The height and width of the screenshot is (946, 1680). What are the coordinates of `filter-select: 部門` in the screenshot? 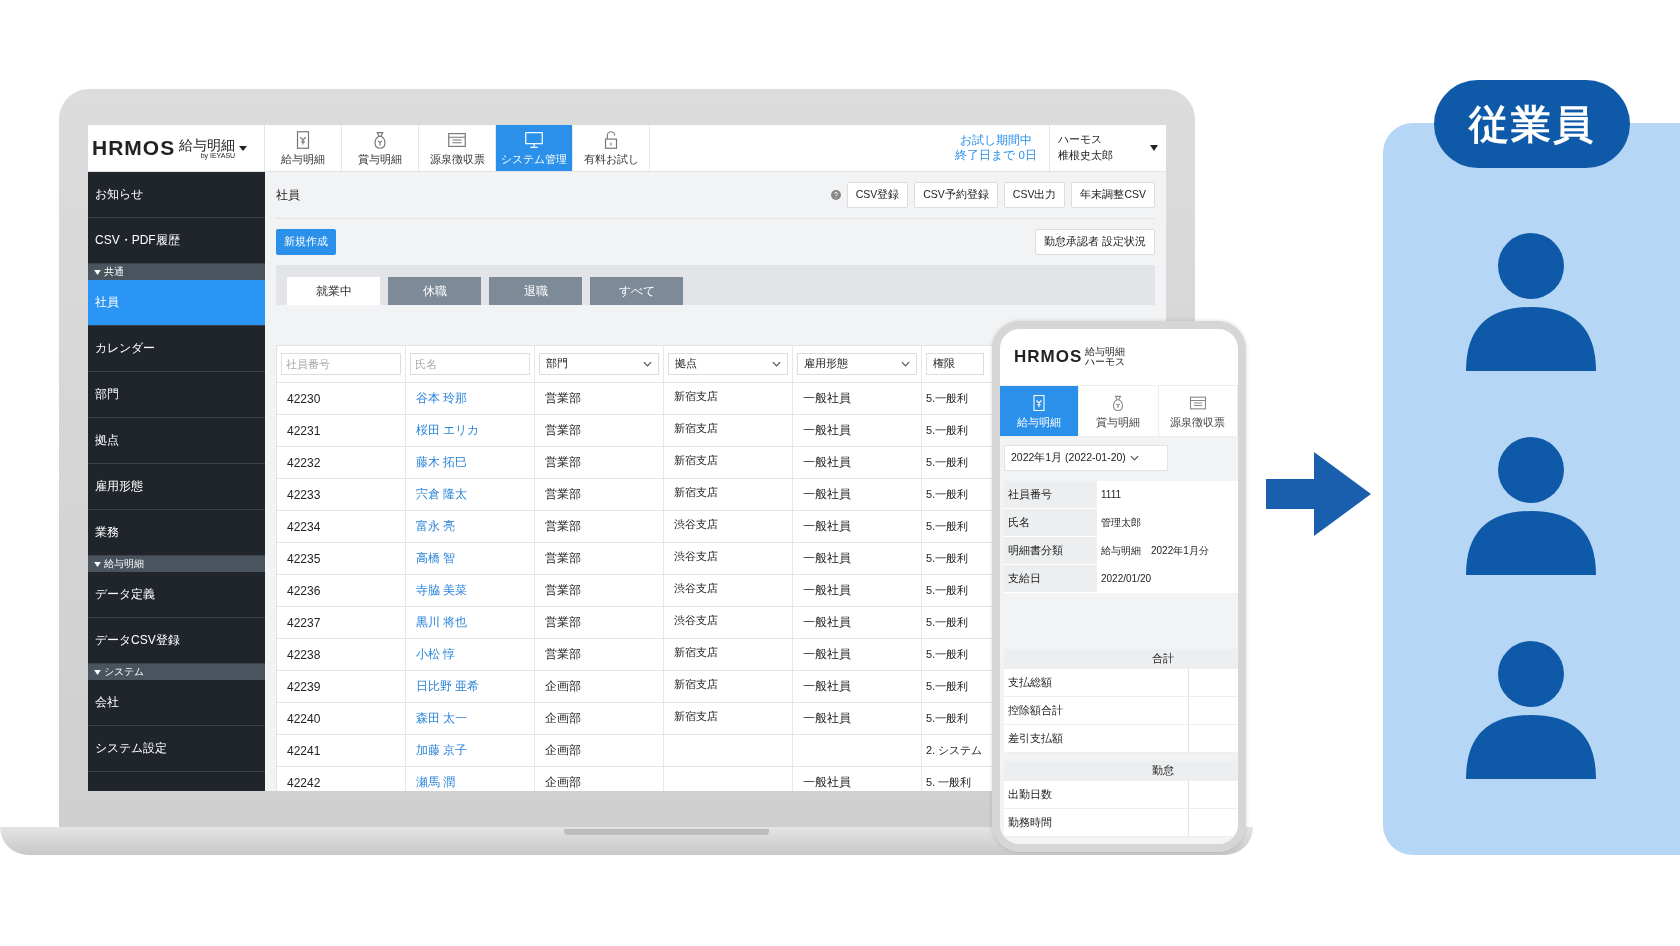 It's located at (599, 364).